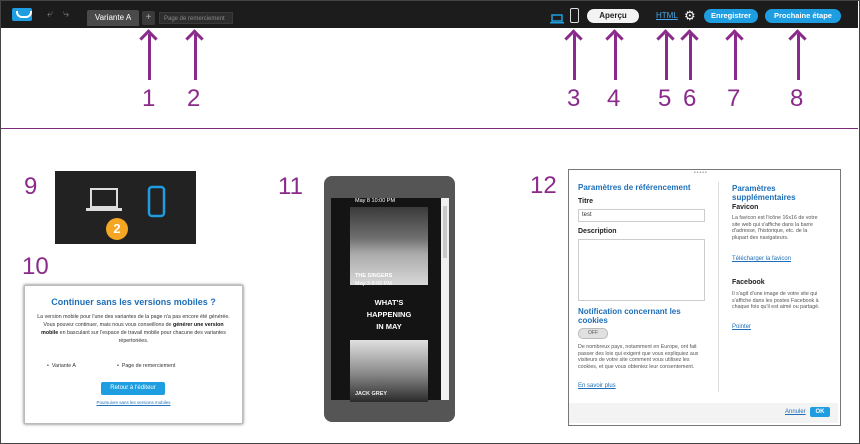 Image resolution: width=860 pixels, height=444 pixels. Describe the element at coordinates (718, 287) in the screenshot. I see `column-divider` at that location.